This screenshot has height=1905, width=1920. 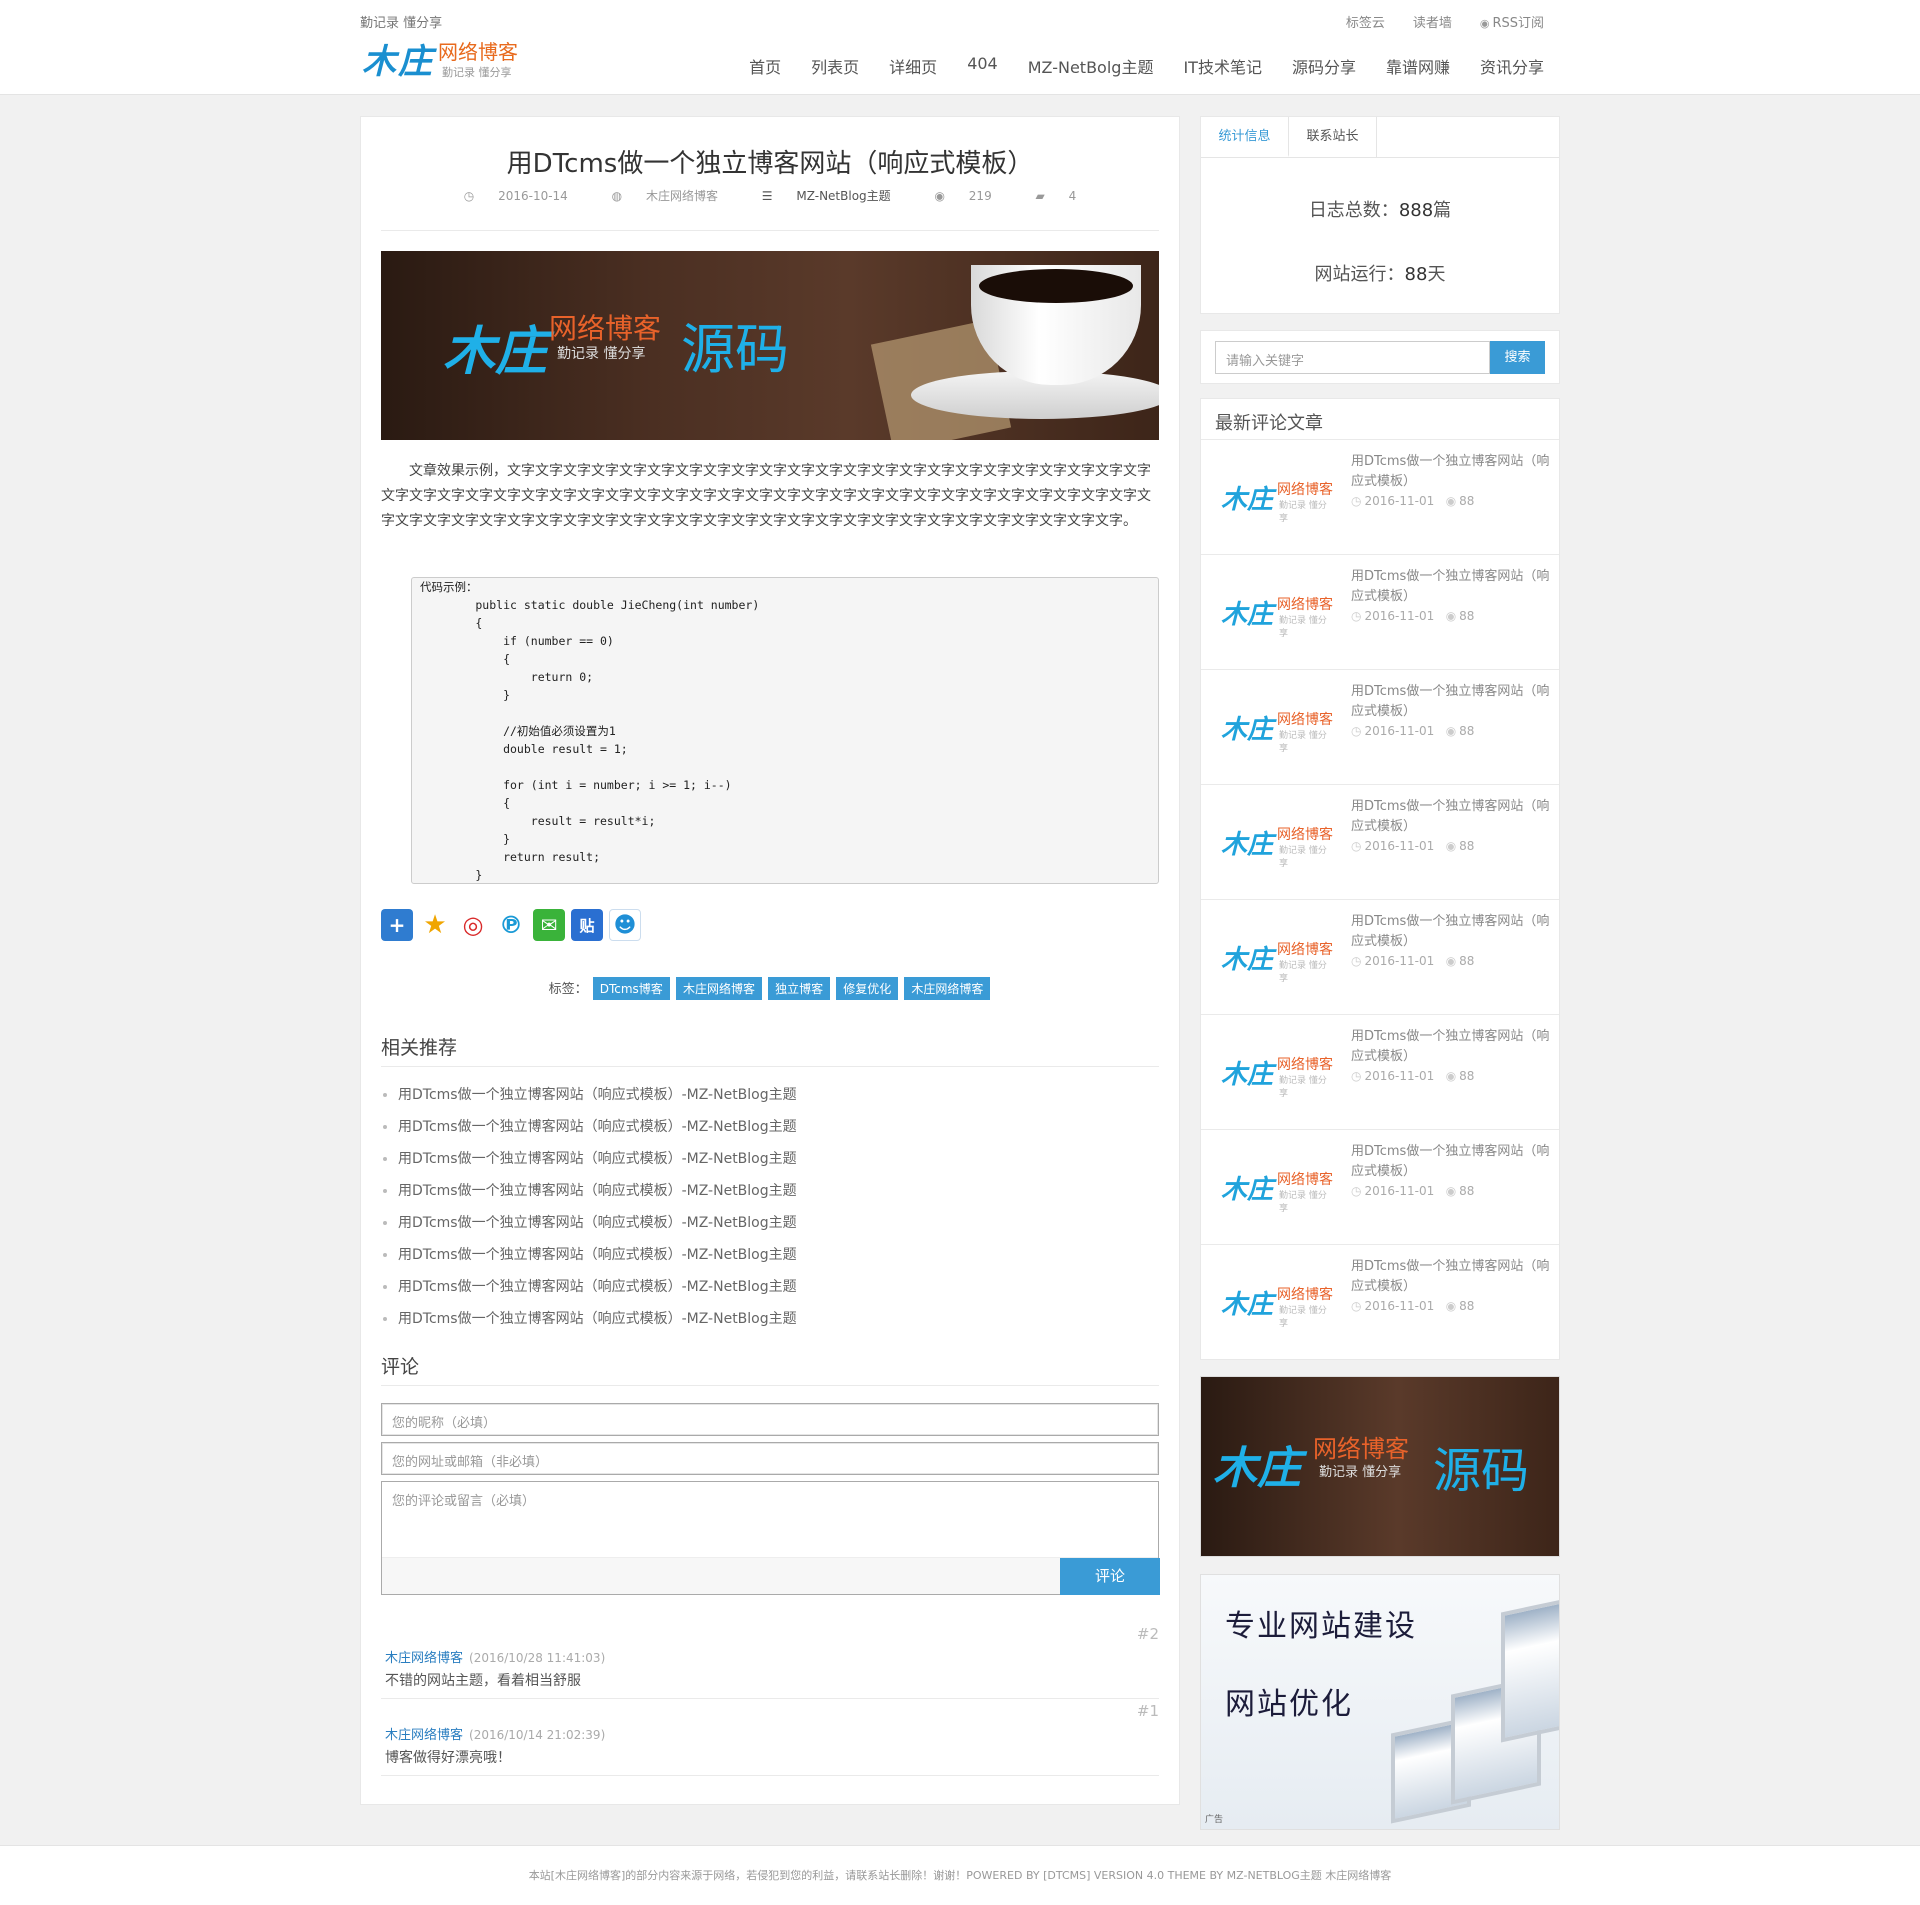 I want to click on search-input: 请输入关键字, so click(x=1352, y=357).